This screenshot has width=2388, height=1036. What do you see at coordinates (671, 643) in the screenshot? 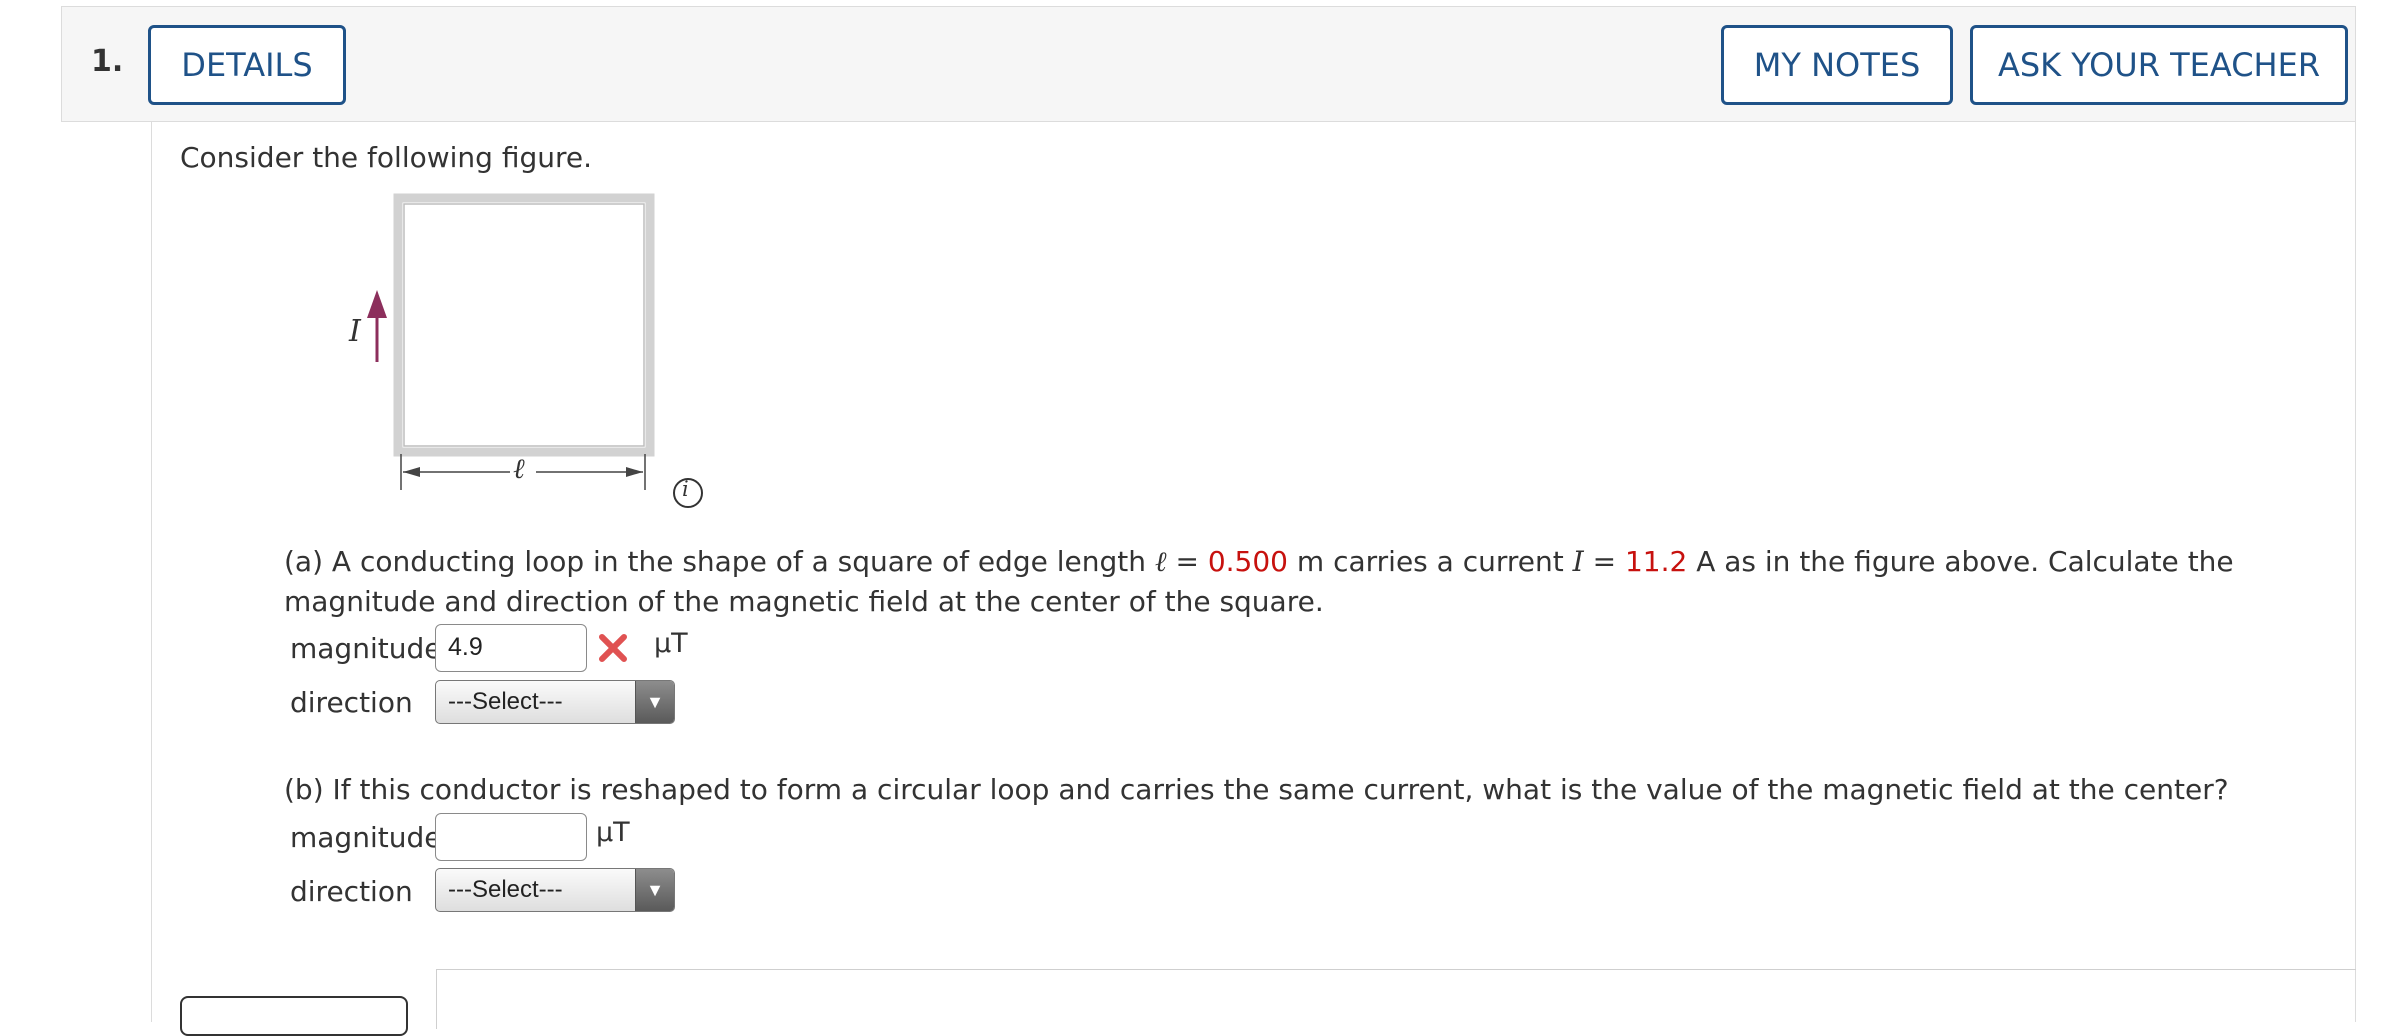
I see `part-a-magnitude-unit: μT` at bounding box center [671, 643].